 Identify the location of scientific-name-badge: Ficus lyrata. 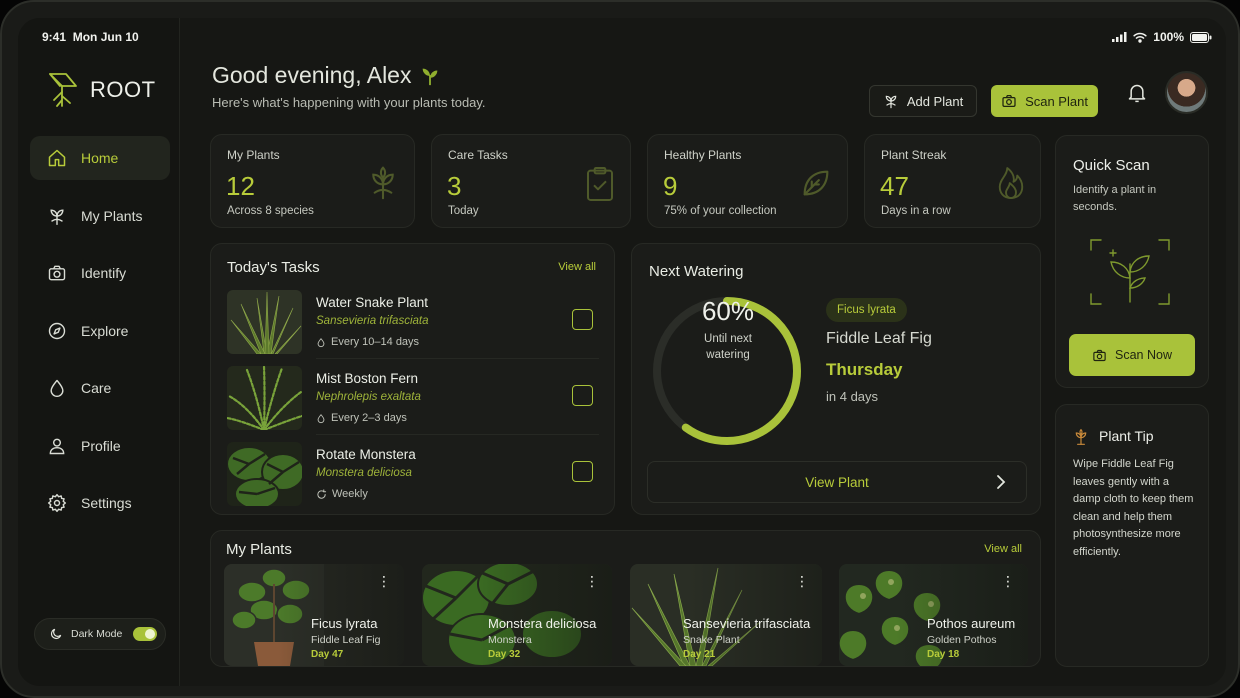
(866, 310).